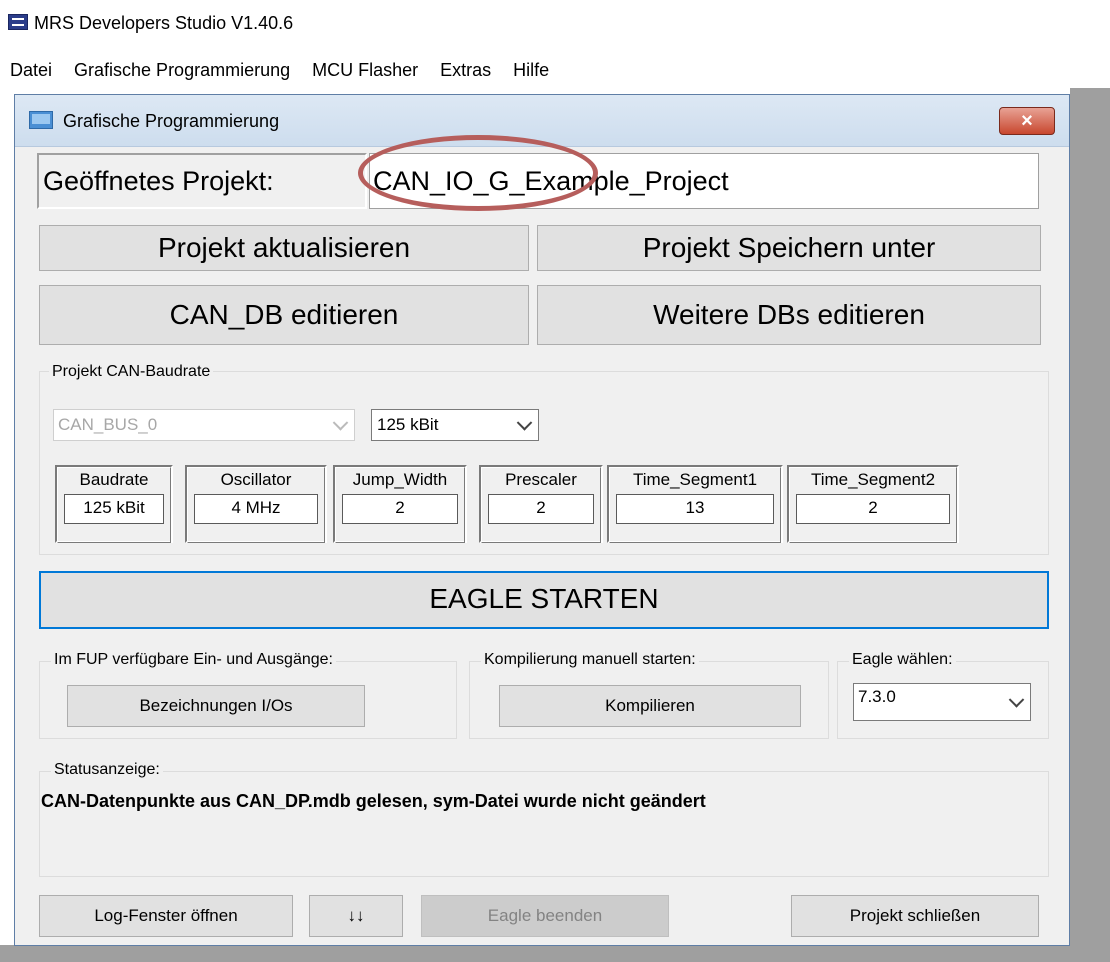  What do you see at coordinates (408, 424) in the screenshot?
I see `baudrate-select-value: 125 kBit` at bounding box center [408, 424].